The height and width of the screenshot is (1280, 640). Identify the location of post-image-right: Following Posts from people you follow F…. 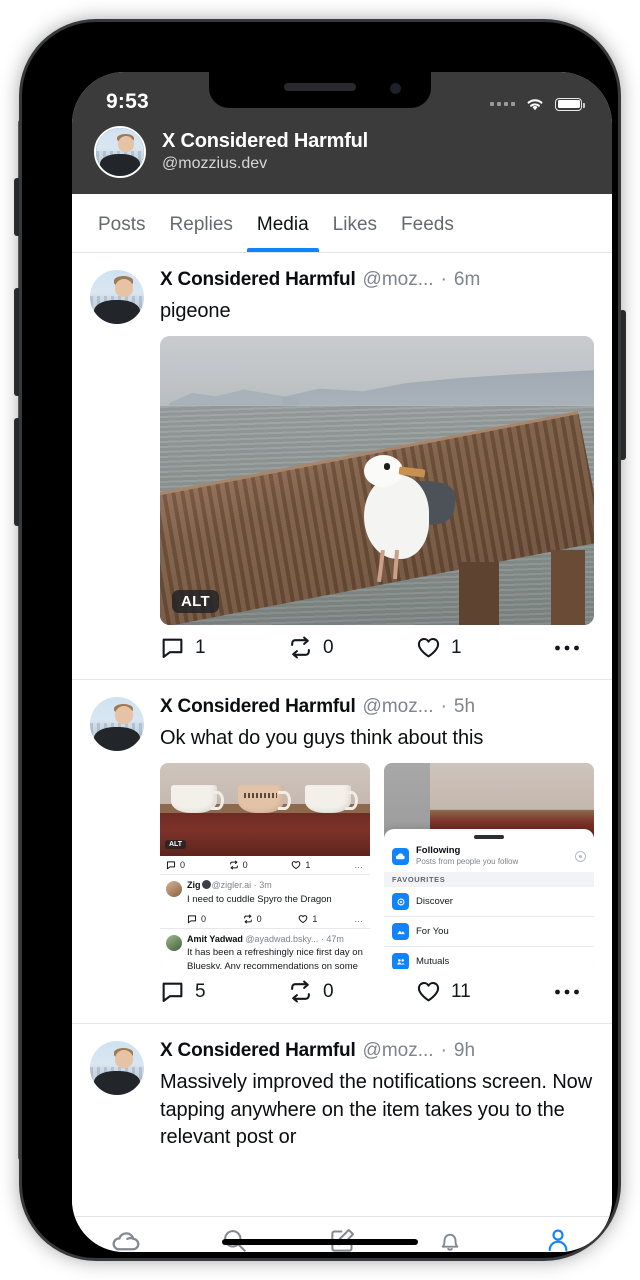
(489, 866).